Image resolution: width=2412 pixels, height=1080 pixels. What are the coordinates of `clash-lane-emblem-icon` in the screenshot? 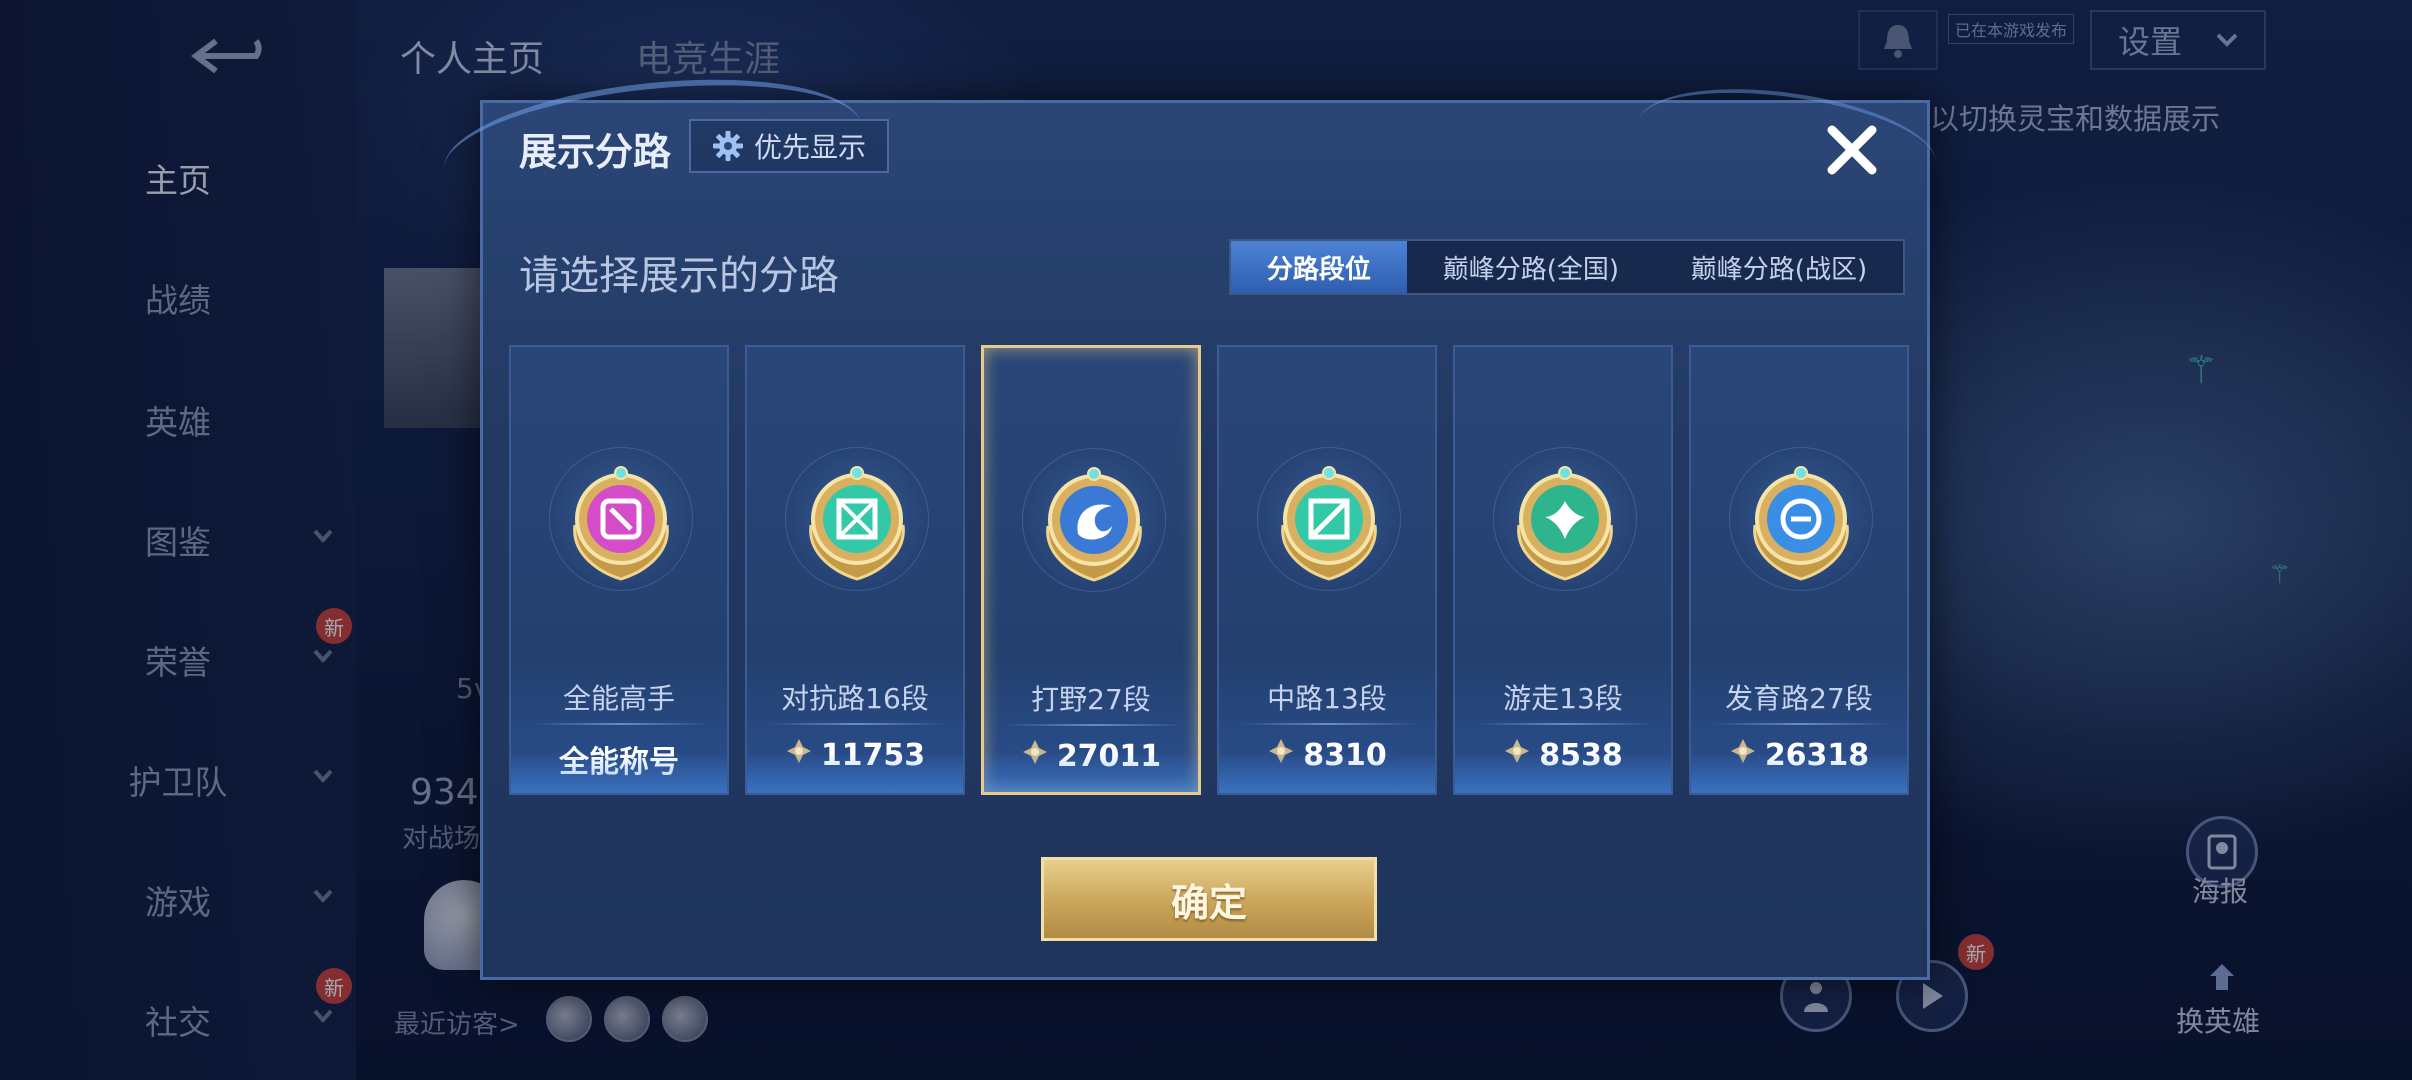 It's located at (857, 520).